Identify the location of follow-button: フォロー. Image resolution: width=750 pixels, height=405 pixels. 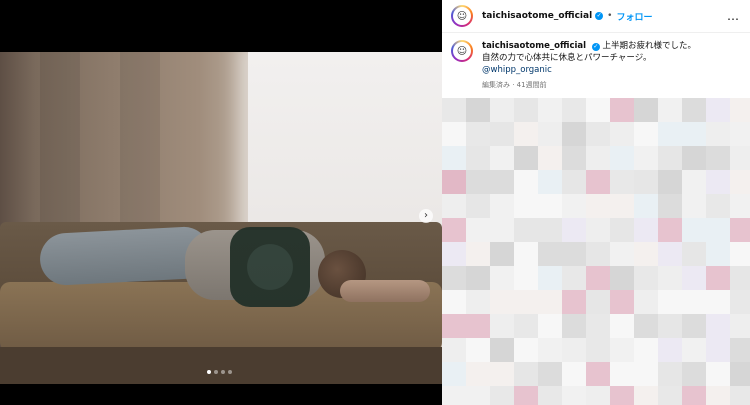
(634, 16).